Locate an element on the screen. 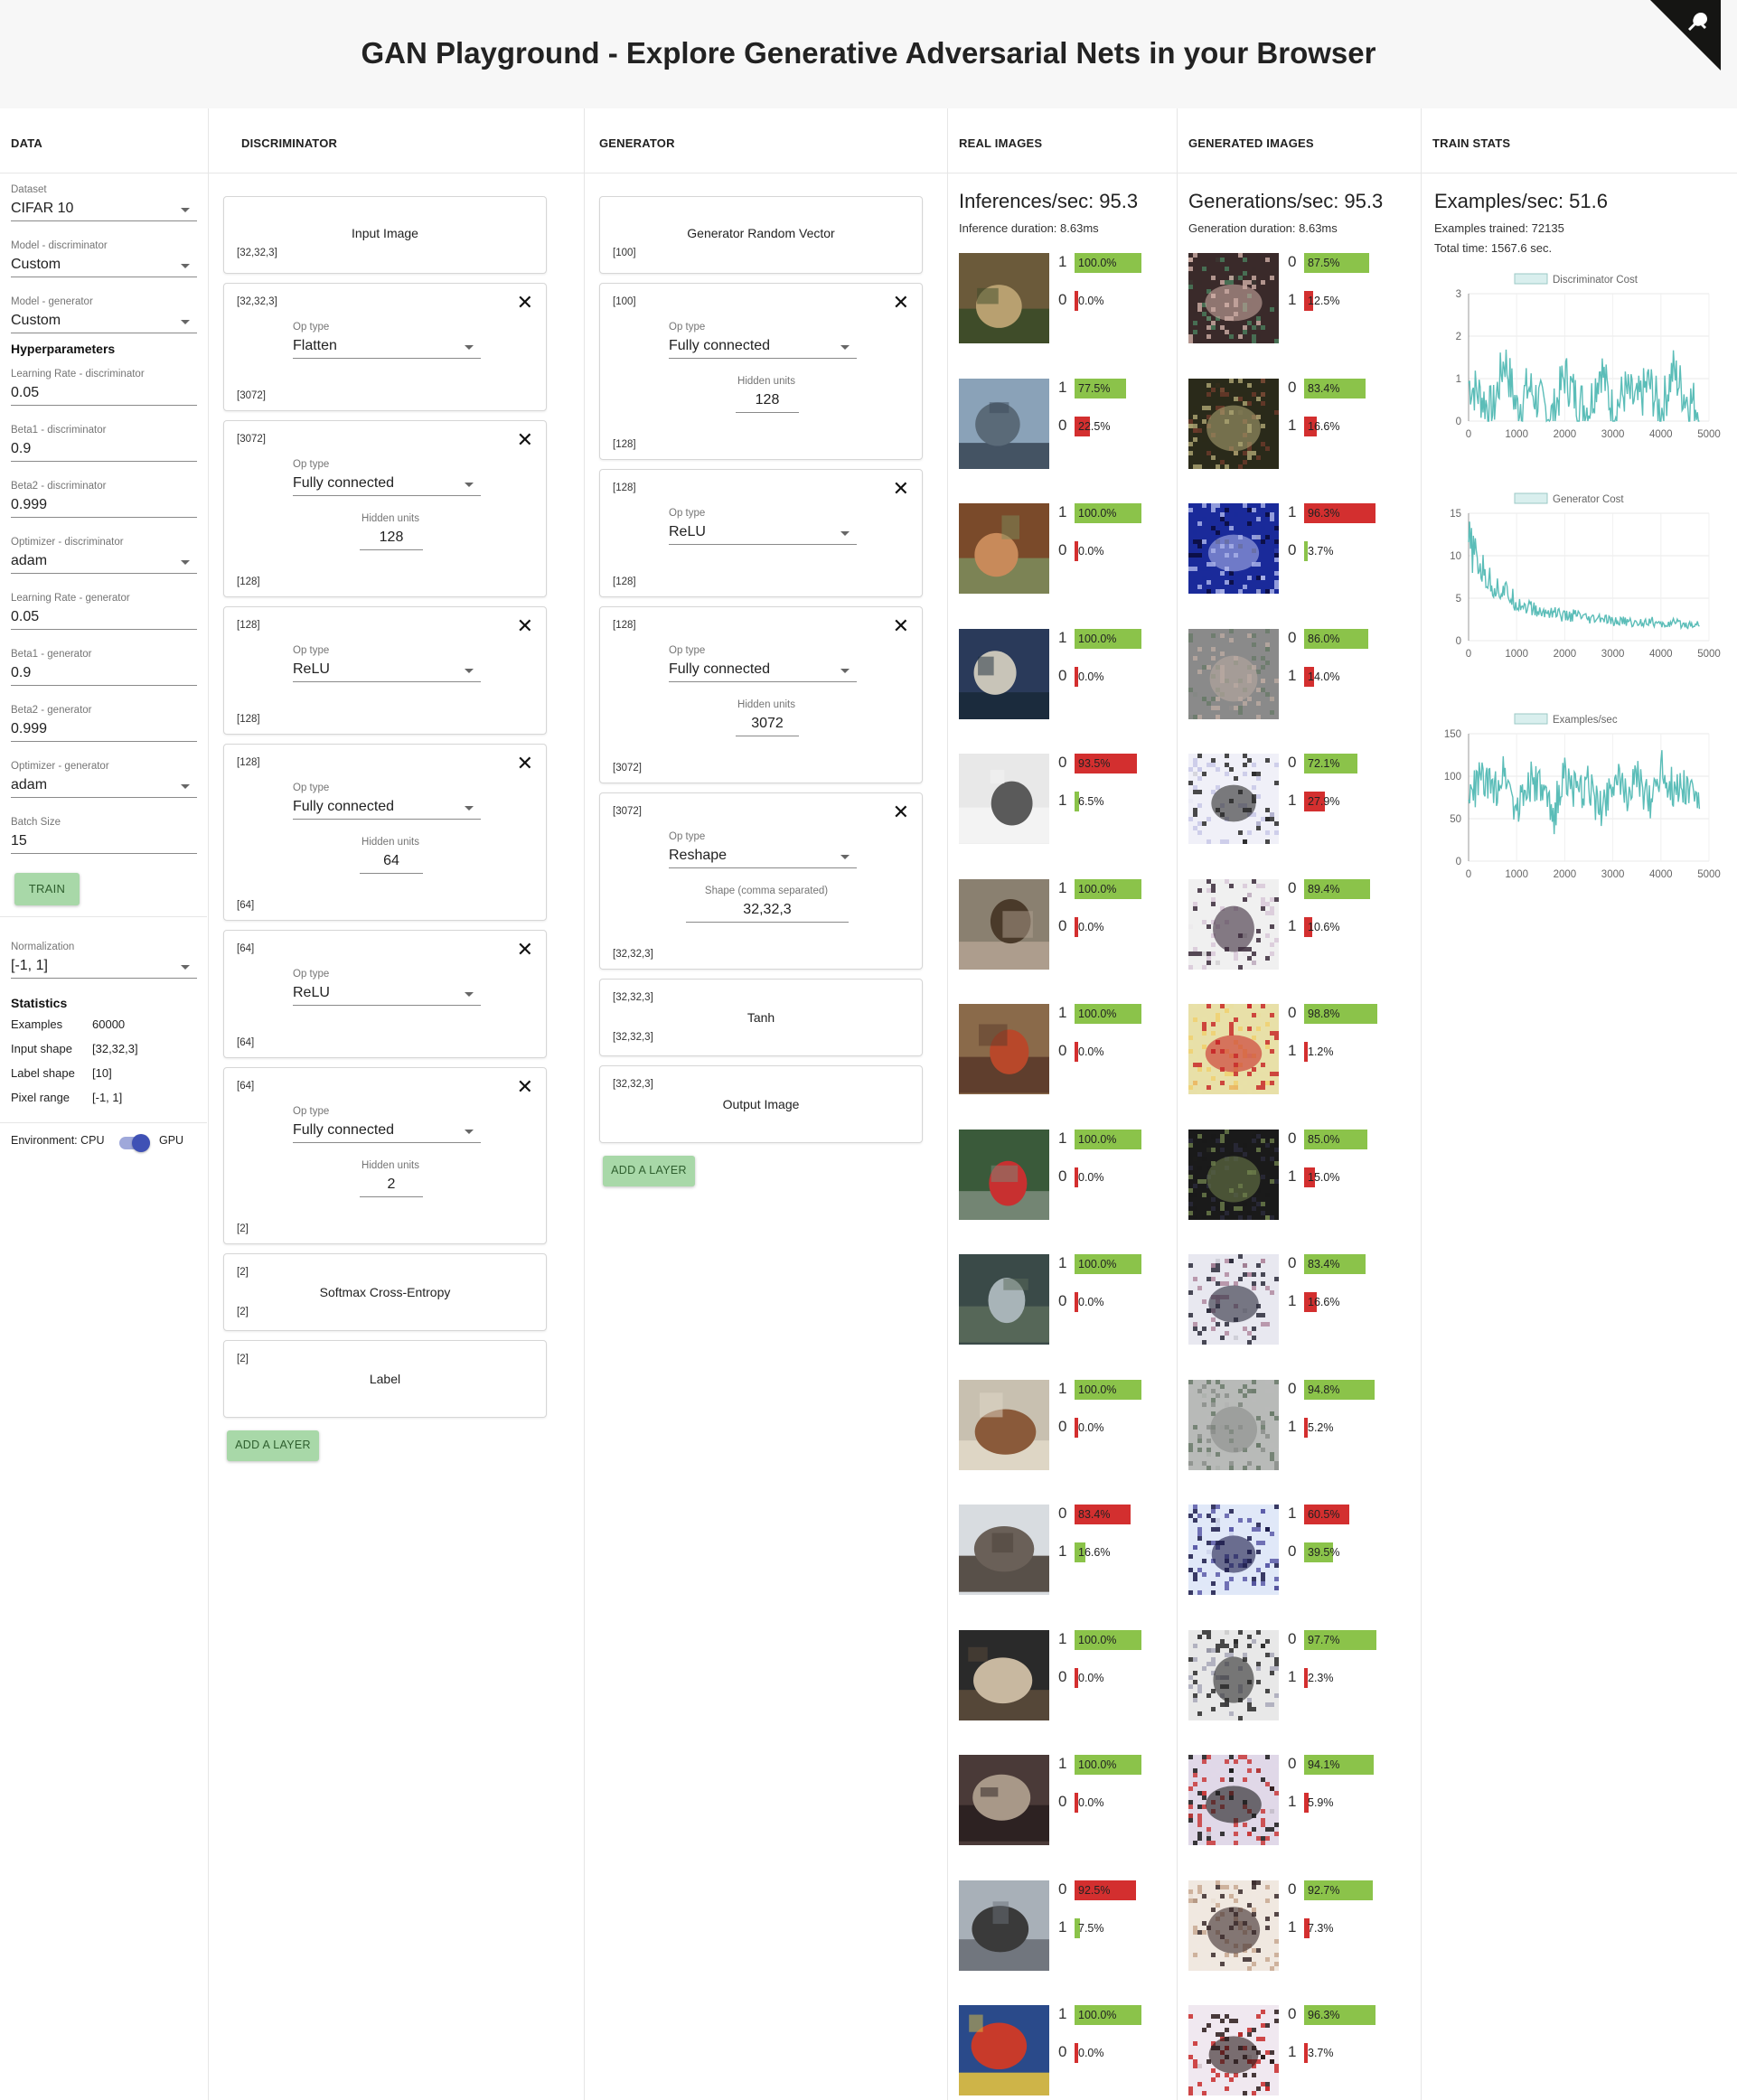 The image size is (1737, 2100). generator-hidden-units-input: 32,32,3 is located at coordinates (768, 910).